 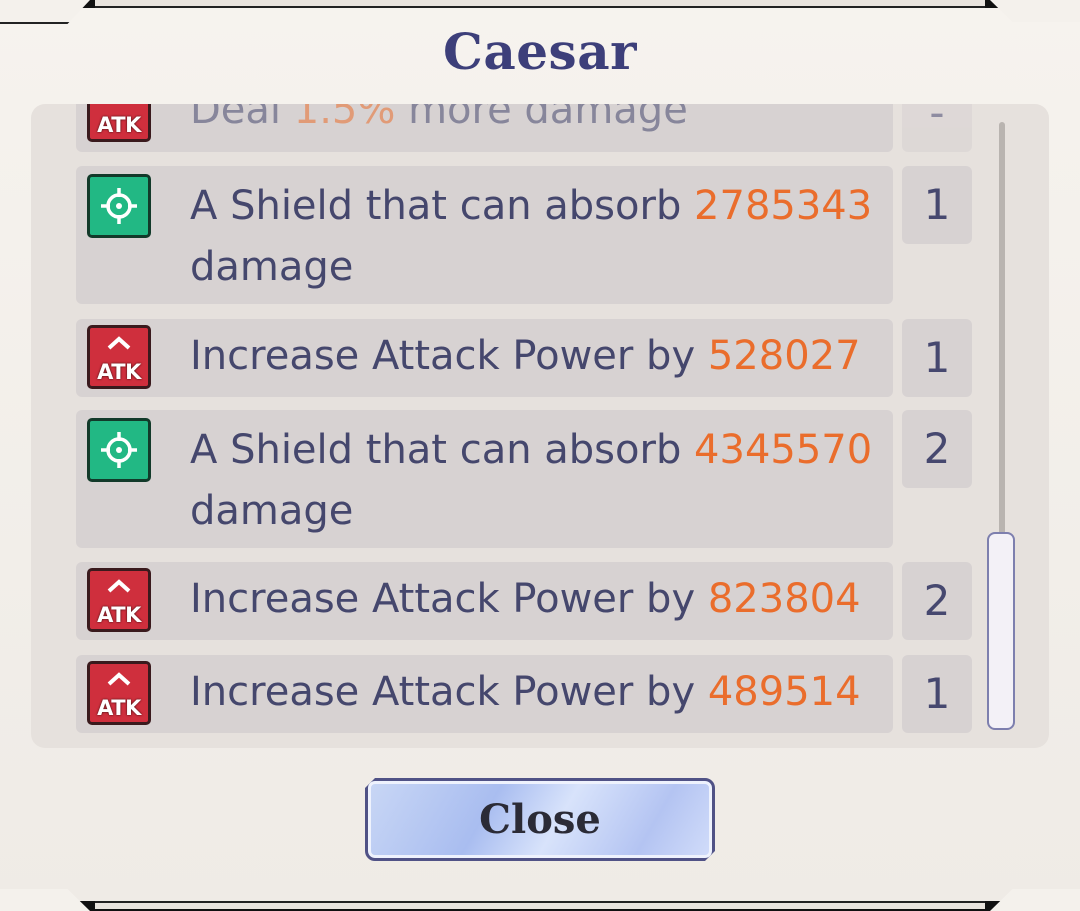 I want to click on close-button: Close, so click(x=540, y=819).